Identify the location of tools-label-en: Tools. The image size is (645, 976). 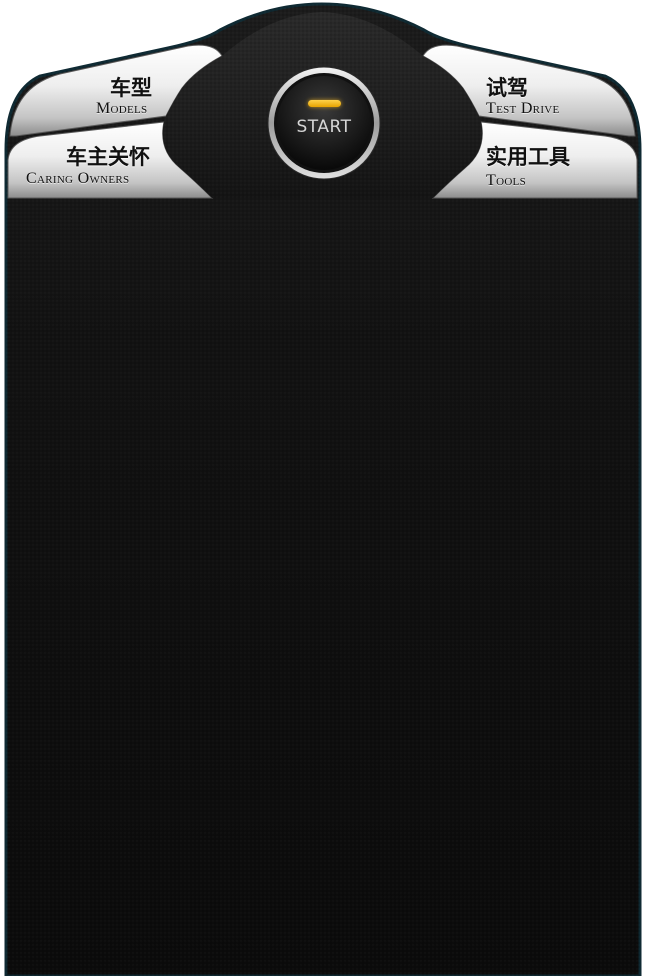
(506, 180).